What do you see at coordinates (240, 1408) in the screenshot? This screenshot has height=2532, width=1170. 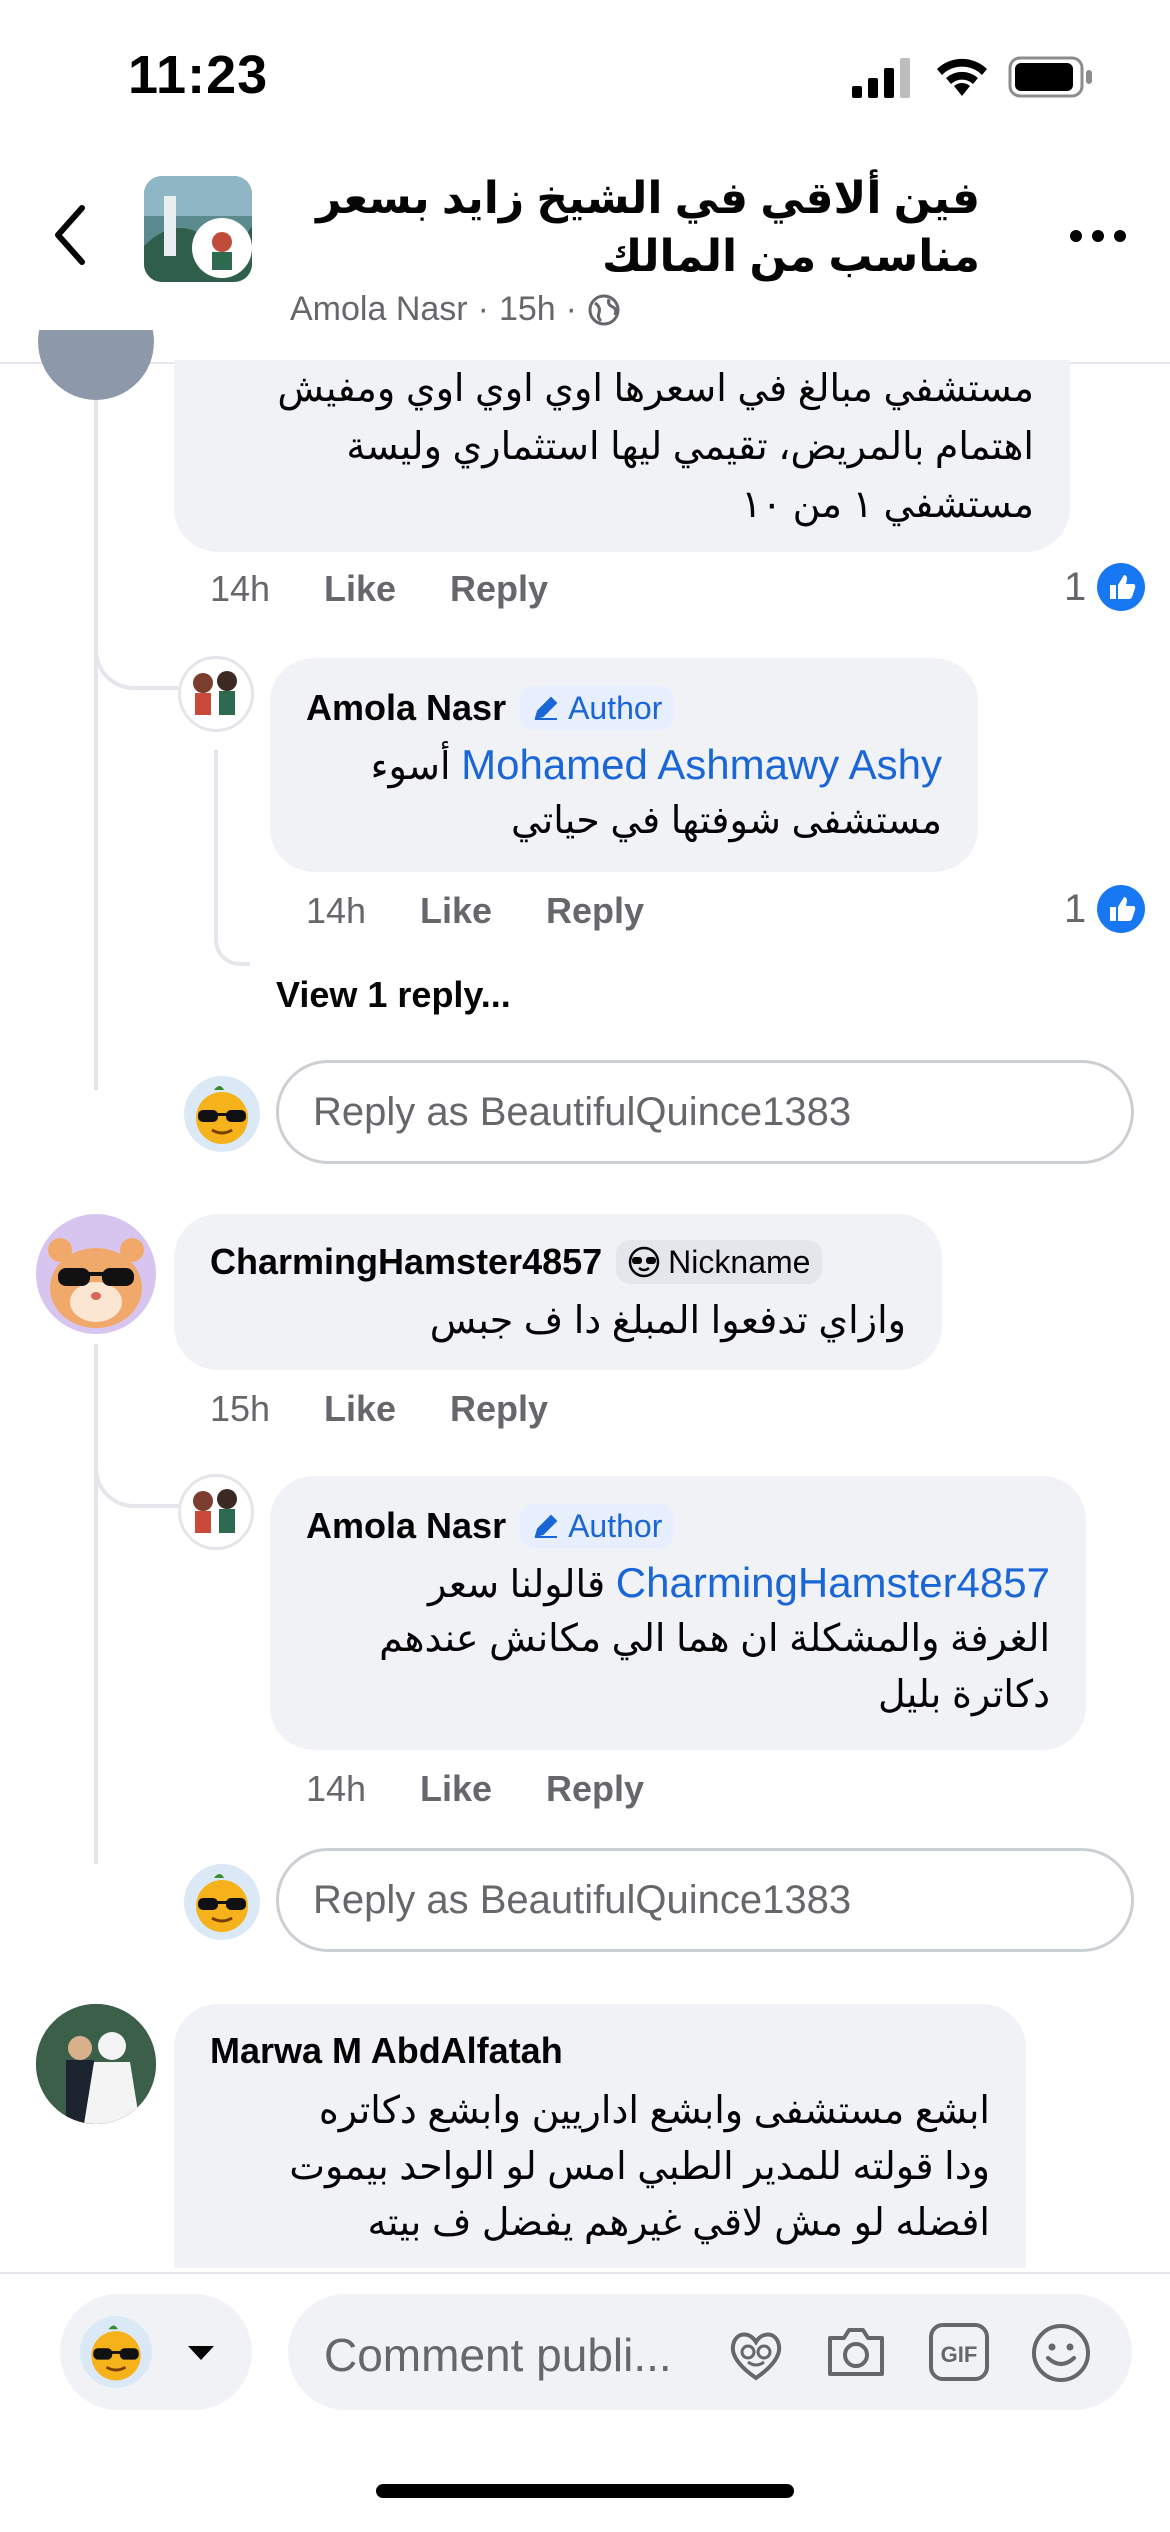 I see `comment-time: 15h` at bounding box center [240, 1408].